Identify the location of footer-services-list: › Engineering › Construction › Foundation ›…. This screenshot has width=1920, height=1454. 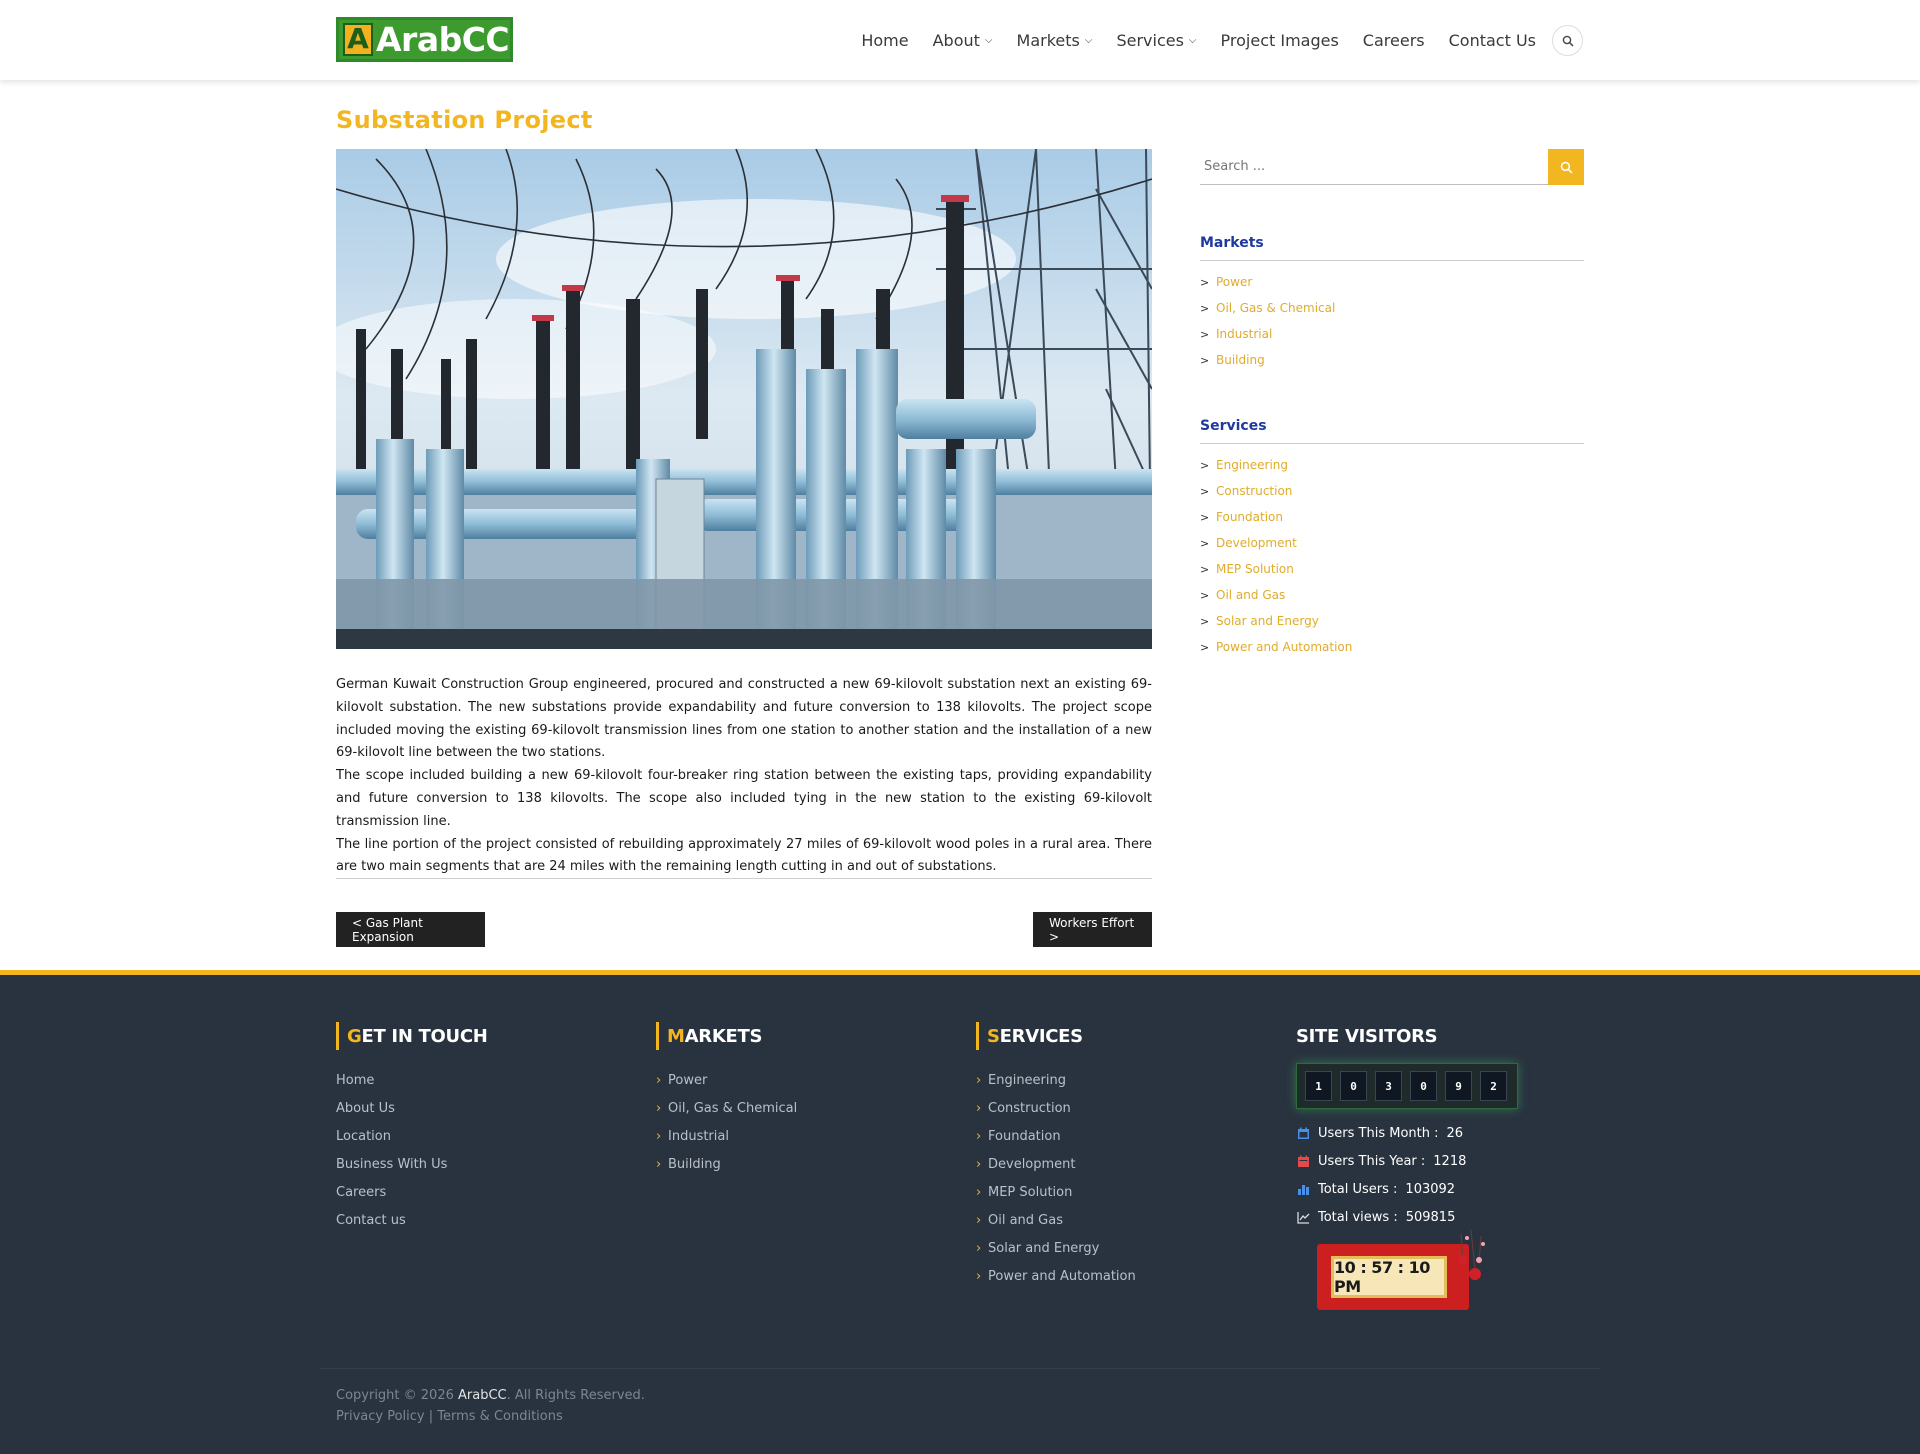
(1056, 1178).